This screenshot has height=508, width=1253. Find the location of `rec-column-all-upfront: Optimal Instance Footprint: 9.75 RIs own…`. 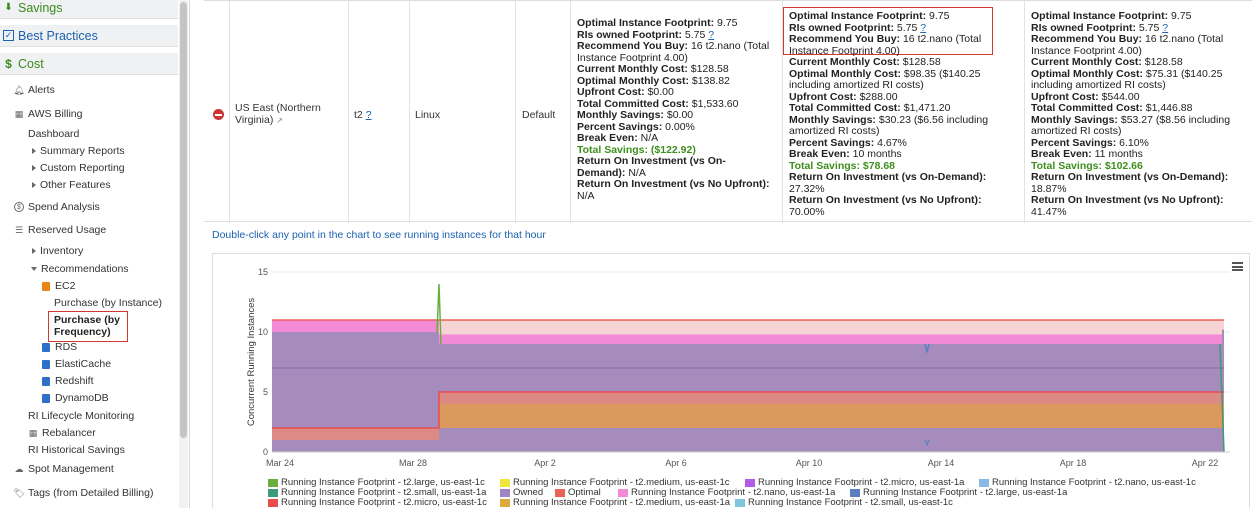

rec-column-all-upfront: Optimal Instance Footprint: 9.75 RIs own… is located at coordinates (1141, 114).